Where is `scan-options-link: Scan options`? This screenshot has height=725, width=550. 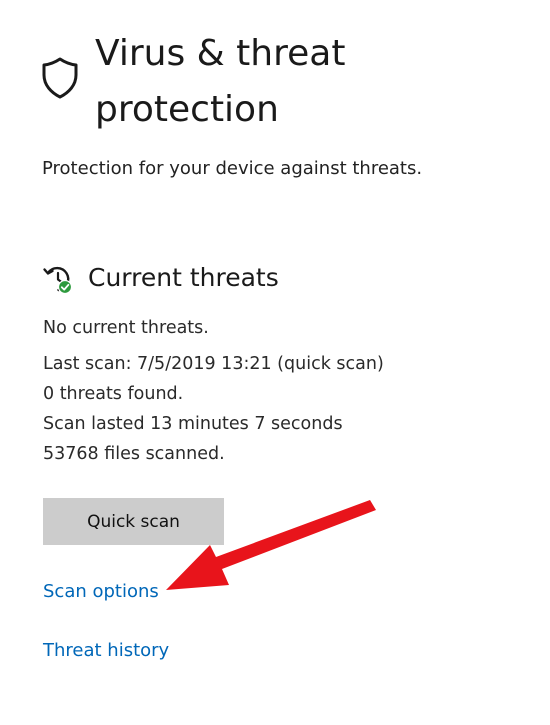
scan-options-link: Scan options is located at coordinates (101, 592).